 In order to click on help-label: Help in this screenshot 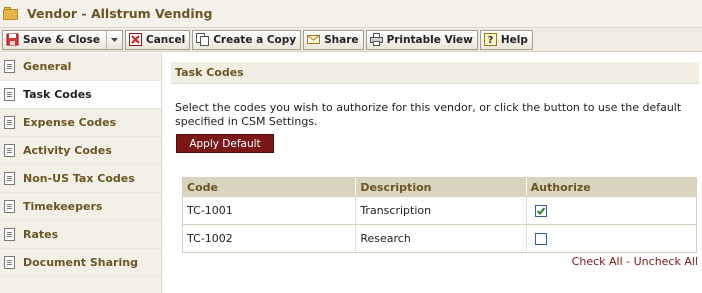, I will do `click(514, 39)`.